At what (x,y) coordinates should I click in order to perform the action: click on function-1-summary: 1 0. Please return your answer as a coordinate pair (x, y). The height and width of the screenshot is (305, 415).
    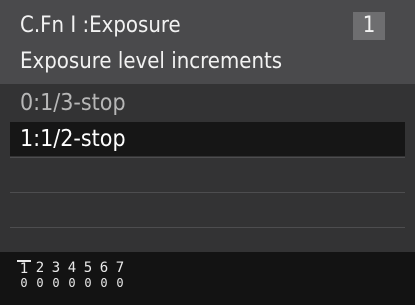
    Looking at the image, I should click on (24, 275).